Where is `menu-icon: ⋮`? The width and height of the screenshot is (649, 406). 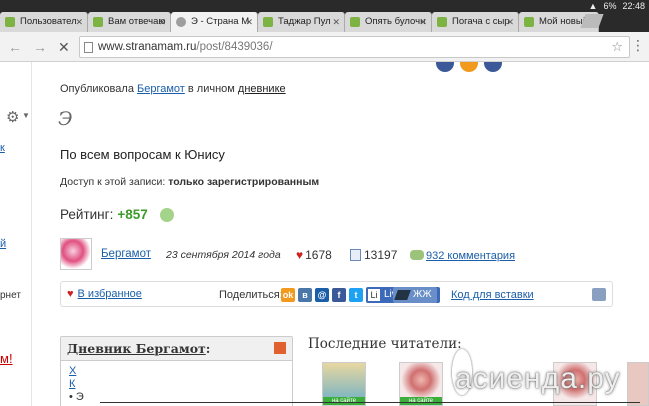 menu-icon: ⋮ is located at coordinates (638, 45).